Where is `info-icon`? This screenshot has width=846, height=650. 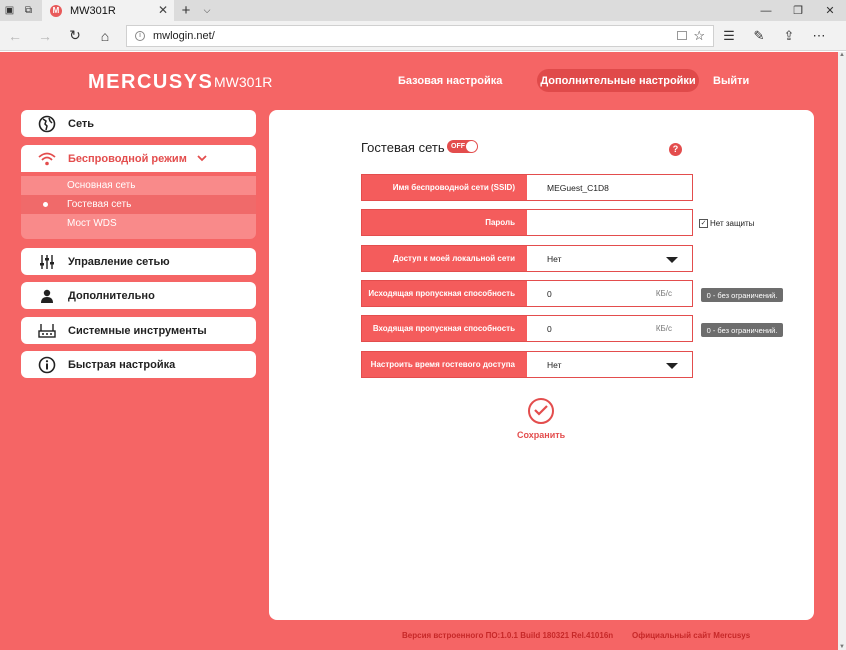 info-icon is located at coordinates (47, 365).